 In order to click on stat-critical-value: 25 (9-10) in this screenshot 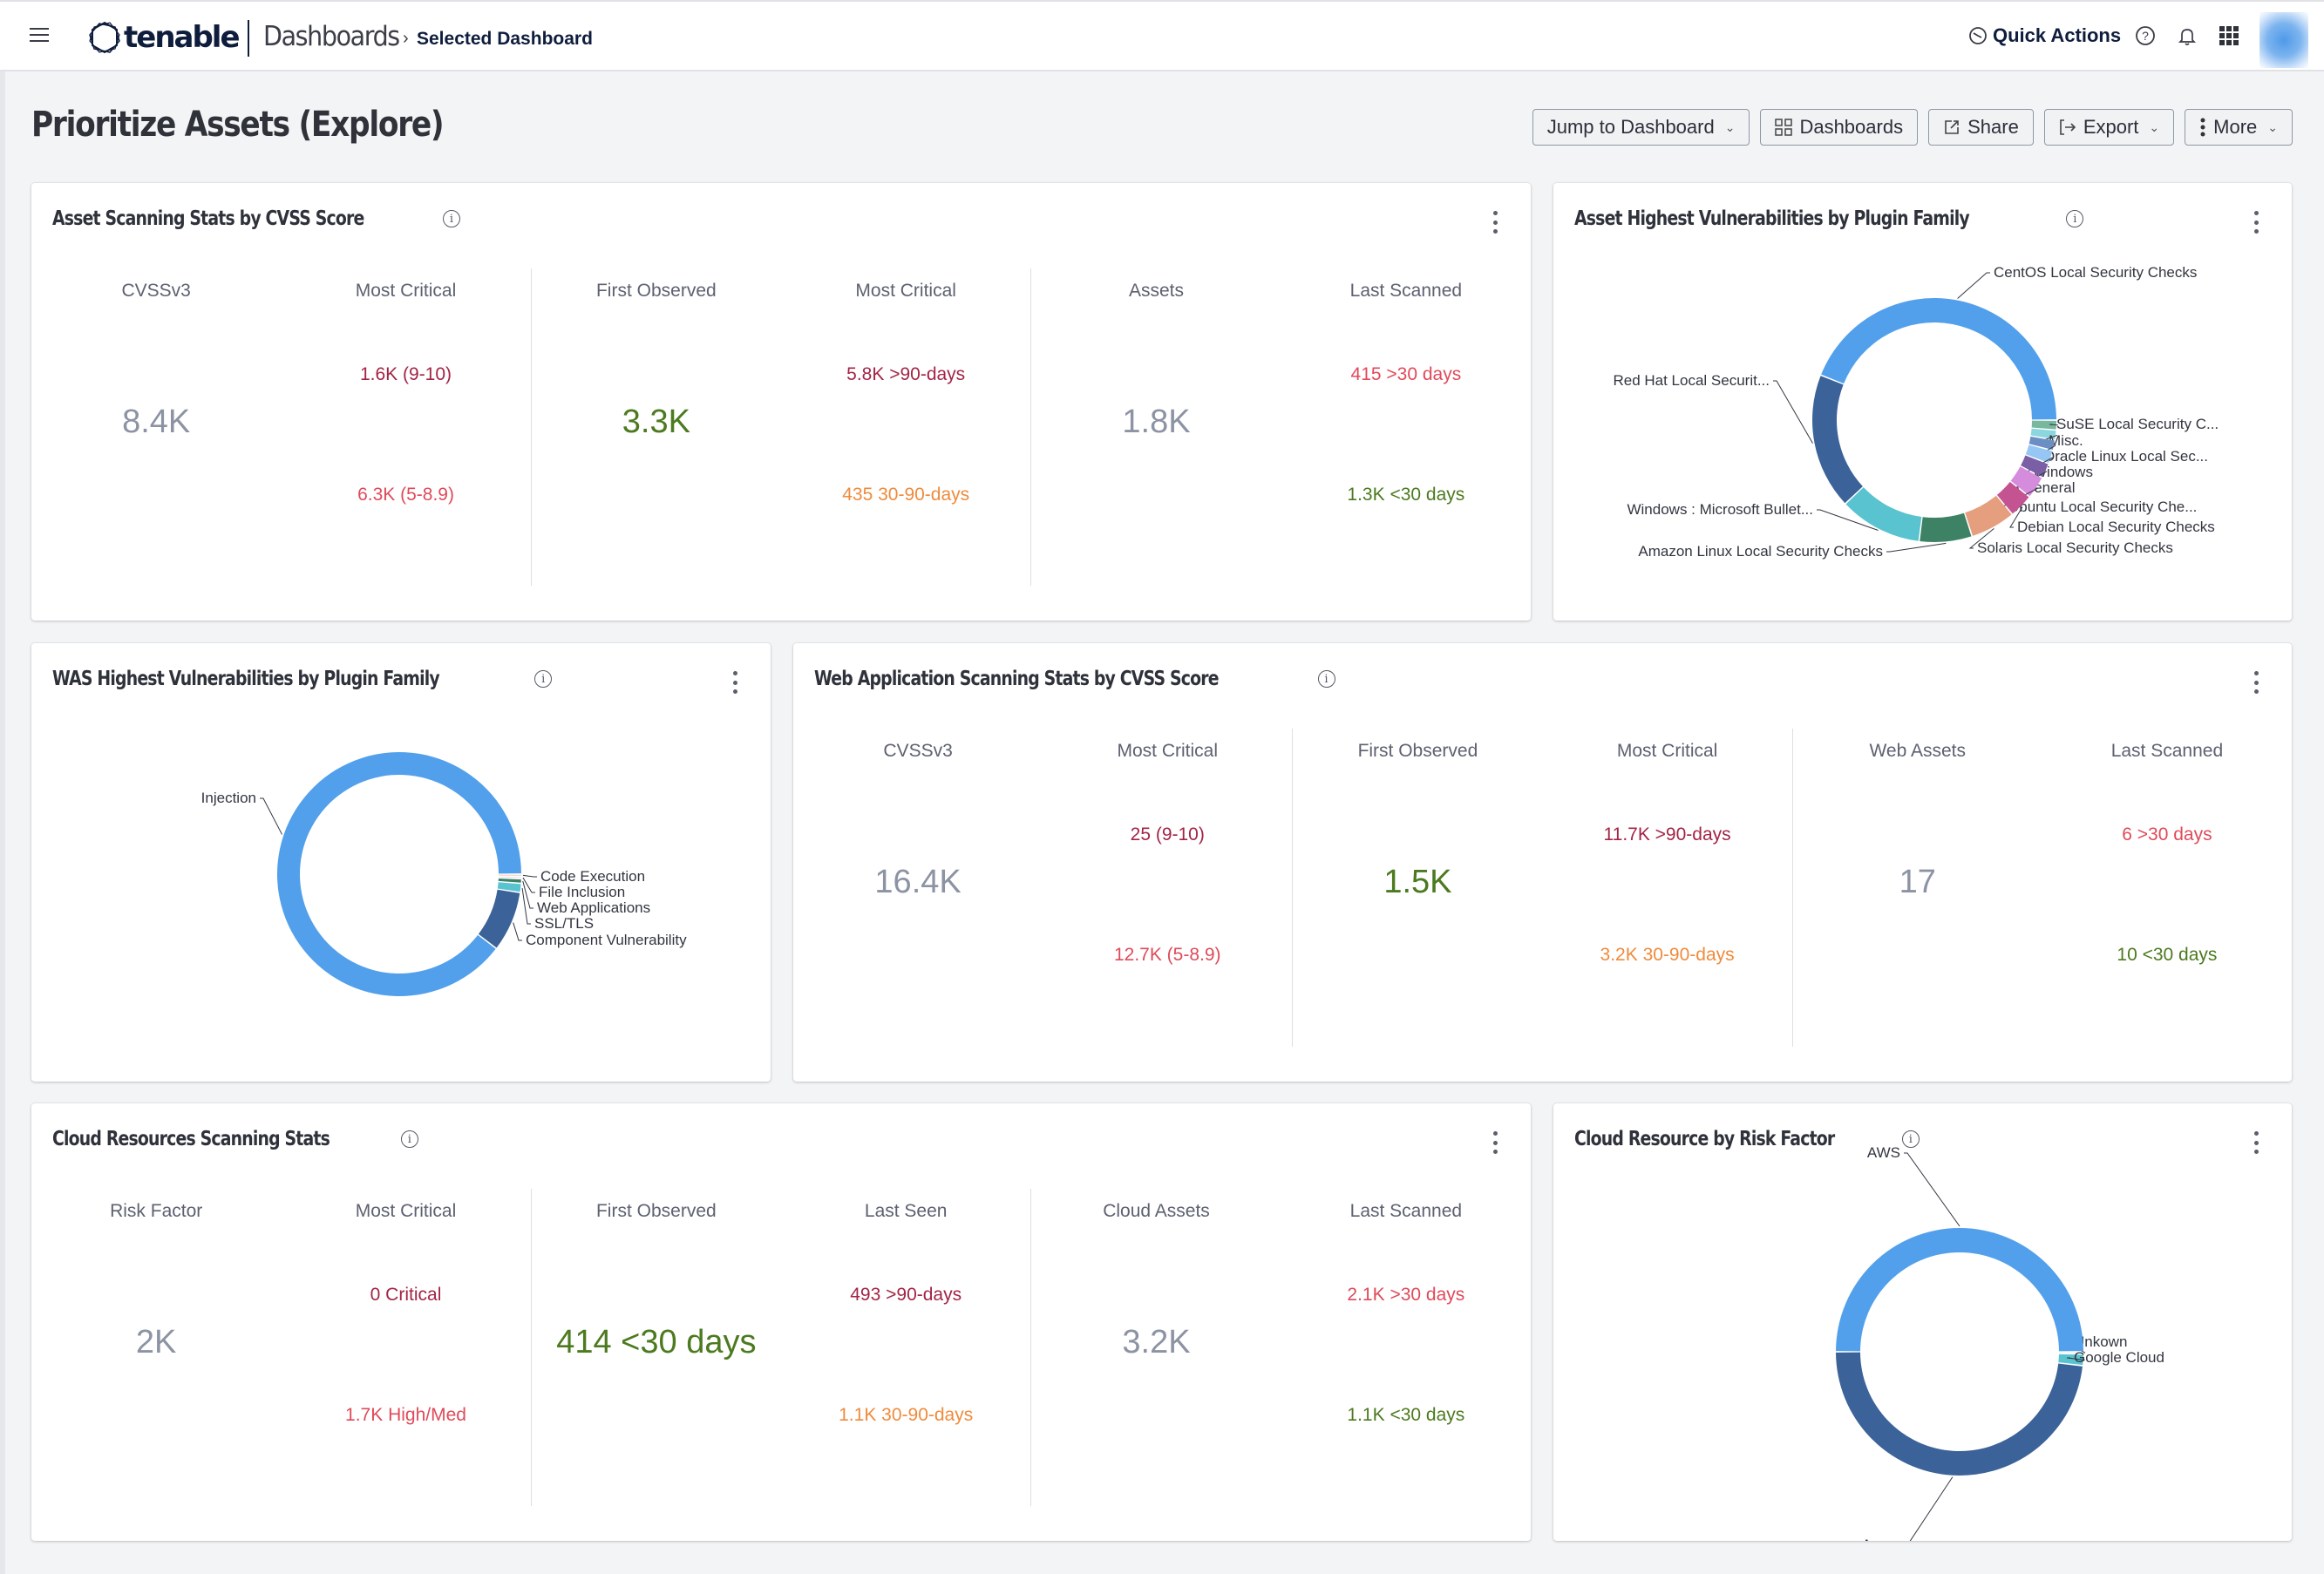, I will do `click(1167, 834)`.